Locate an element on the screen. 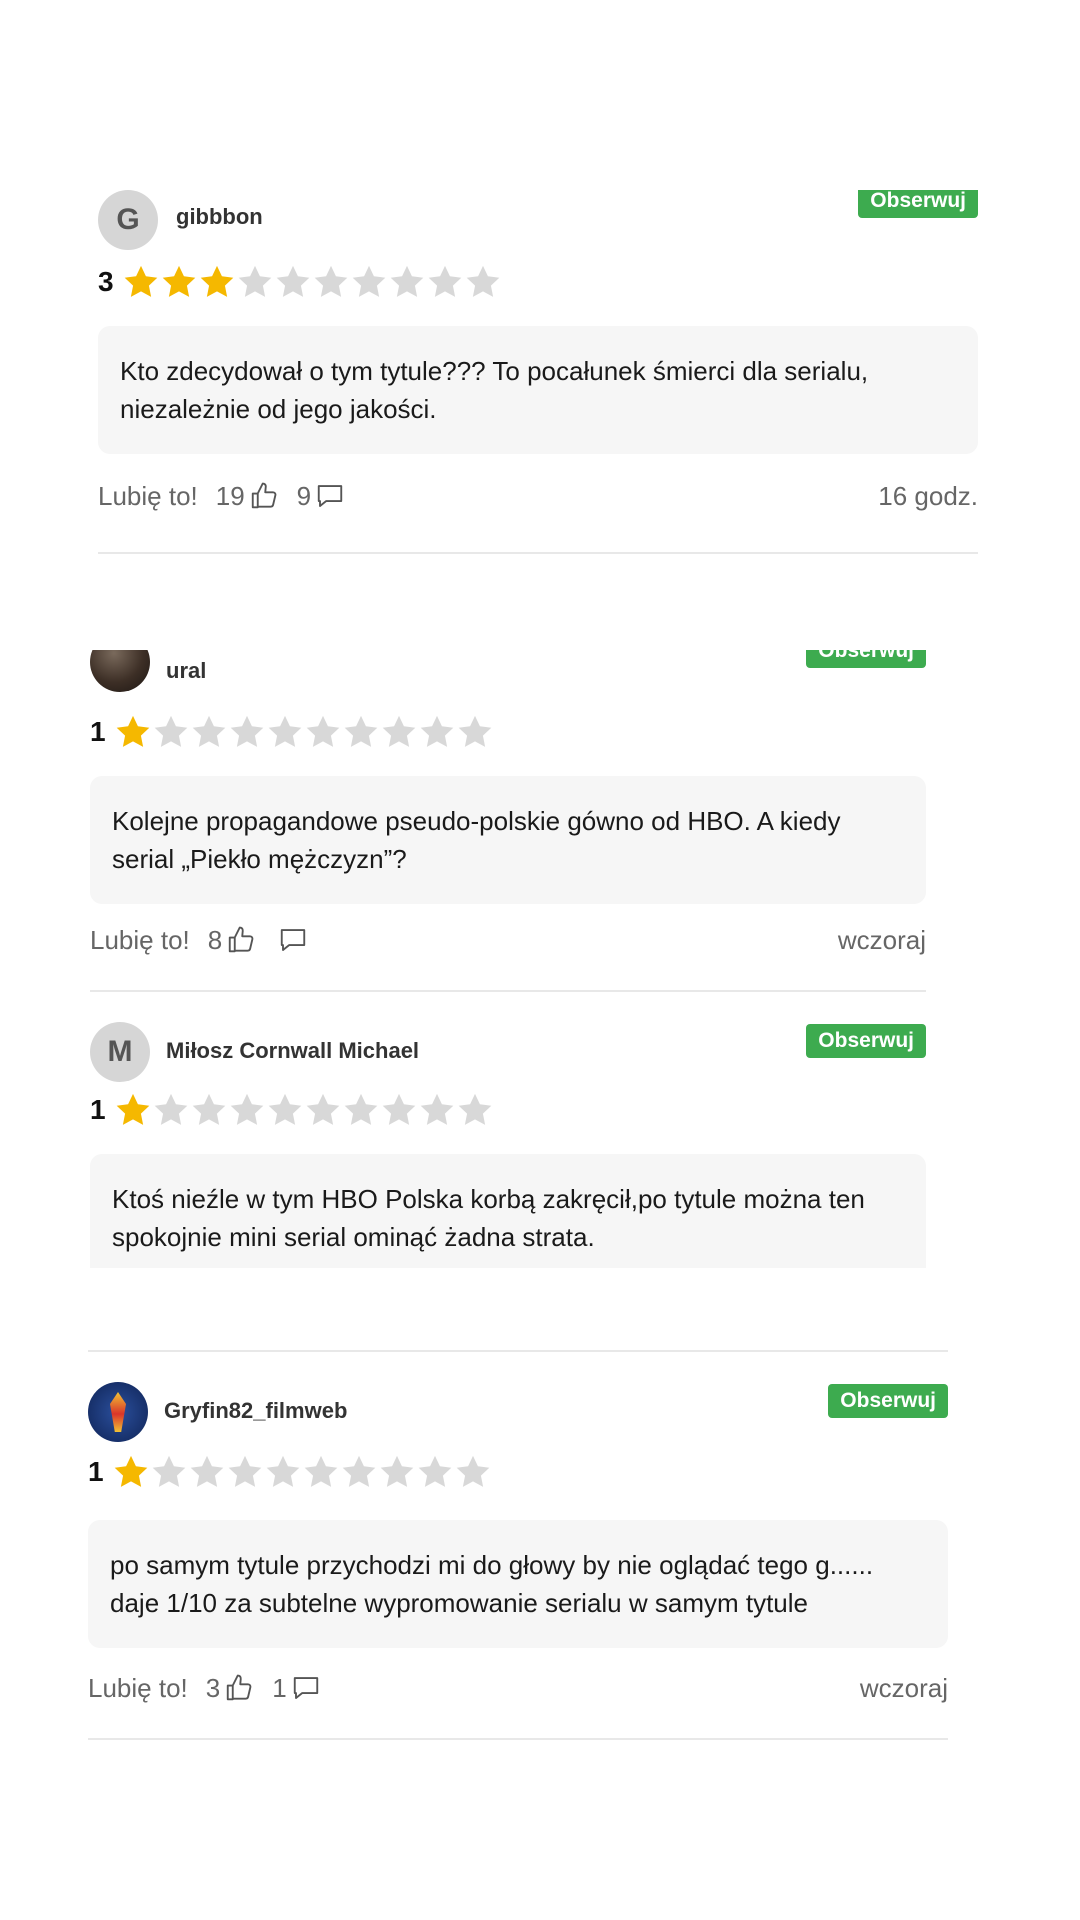 The image size is (1080, 1920). avatar: M is located at coordinates (120, 1052).